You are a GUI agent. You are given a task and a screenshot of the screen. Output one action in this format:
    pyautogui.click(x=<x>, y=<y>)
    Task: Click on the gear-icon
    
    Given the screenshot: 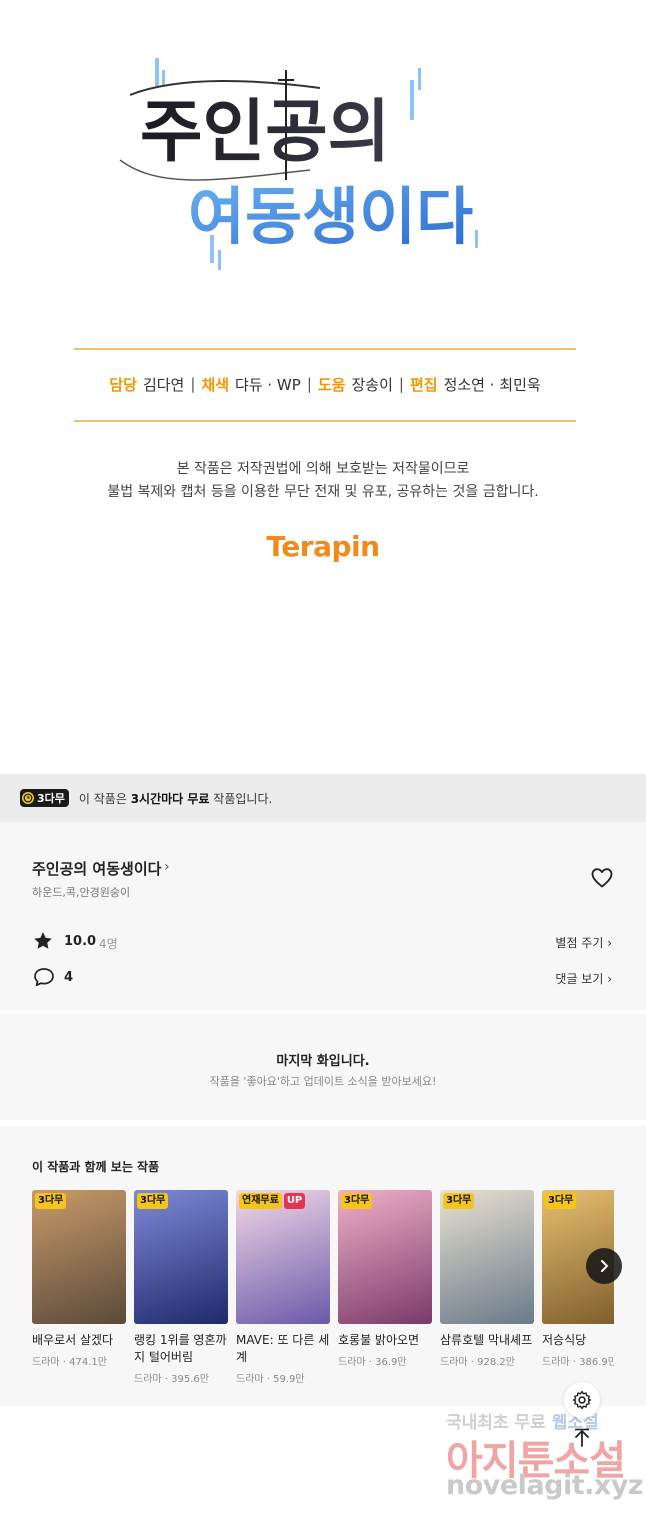 What is the action you would take?
    pyautogui.click(x=582, y=1400)
    